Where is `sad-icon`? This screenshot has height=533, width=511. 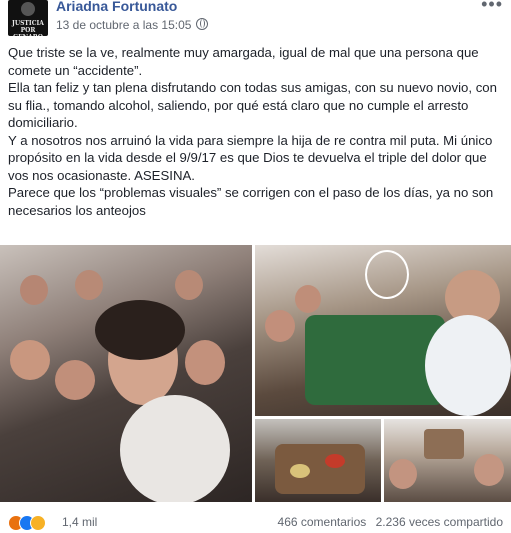
sad-icon is located at coordinates (38, 523).